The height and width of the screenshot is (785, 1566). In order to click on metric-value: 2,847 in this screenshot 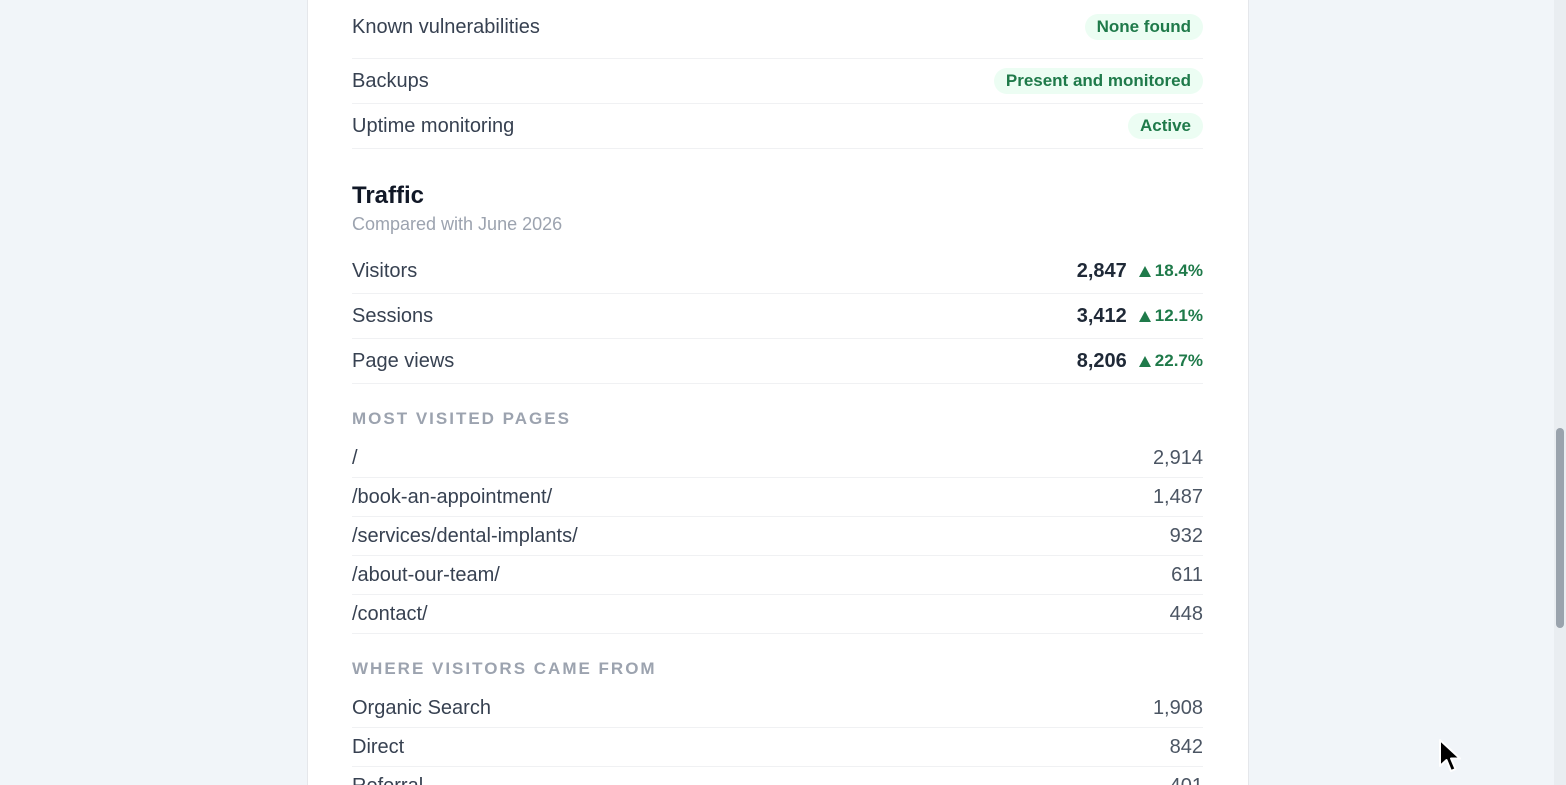, I will do `click(1101, 270)`.